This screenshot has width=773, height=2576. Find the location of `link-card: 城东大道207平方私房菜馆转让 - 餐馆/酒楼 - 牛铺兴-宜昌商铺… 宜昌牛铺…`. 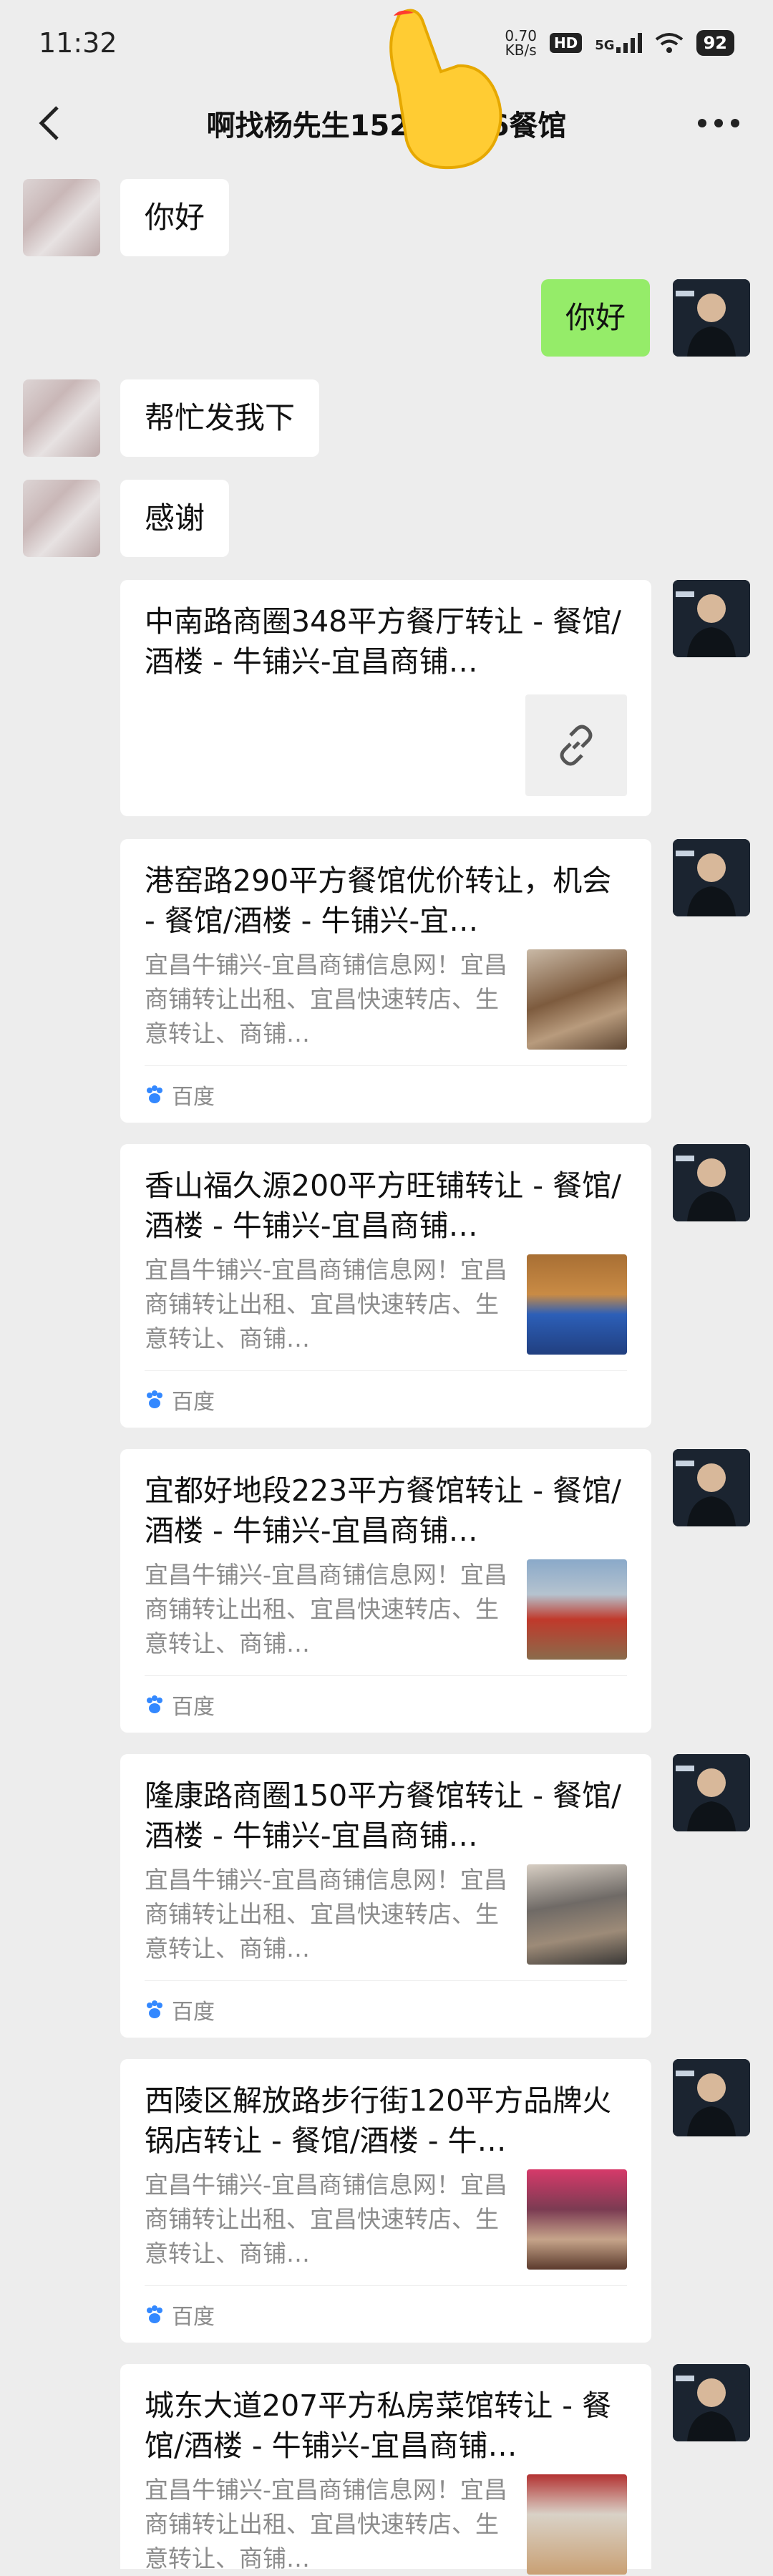

link-card: 城东大道207平方私房菜馆转让 - 餐馆/酒楼 - 牛铺兴-宜昌商铺… 宜昌牛铺… is located at coordinates (386, 2470).